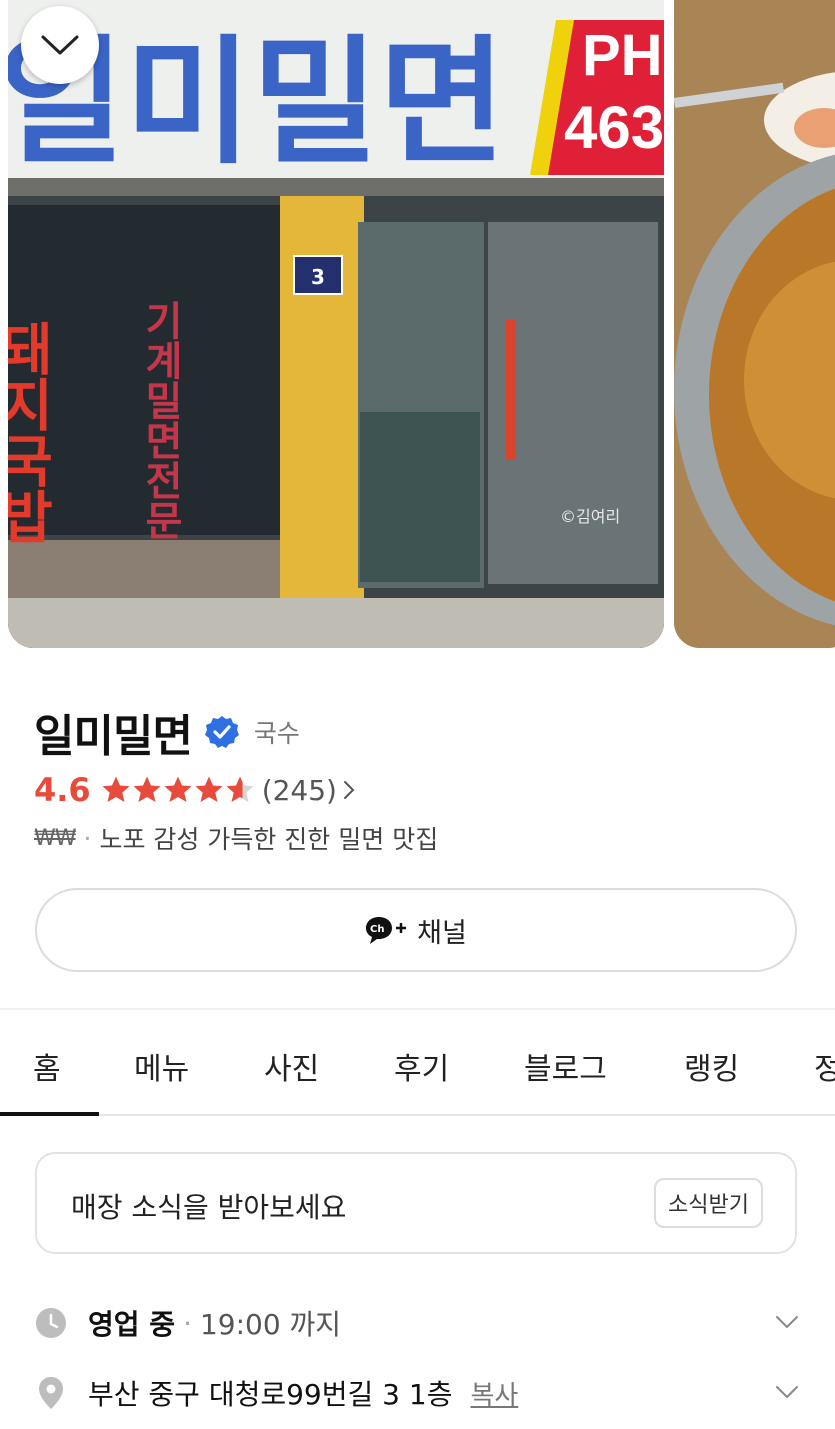 Image resolution: width=835 pixels, height=1429 pixels. Describe the element at coordinates (161, 1066) in the screenshot. I see `tab-menu: 메뉴` at that location.